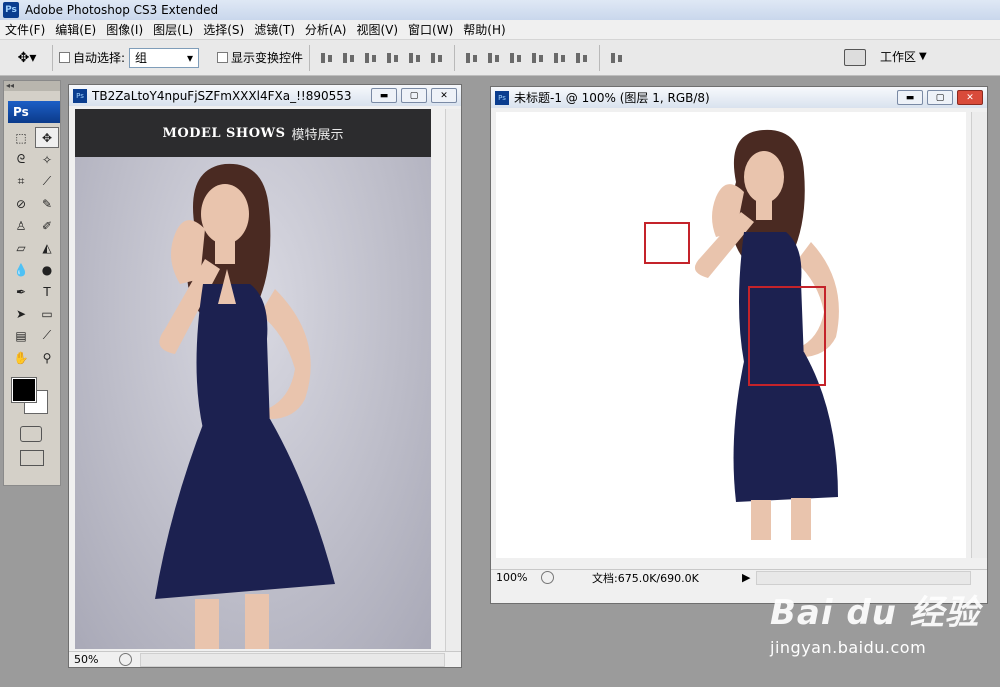 The width and height of the screenshot is (1000, 687). Describe the element at coordinates (377, 29) in the screenshot. I see `menu-view: 视图(V)` at that location.